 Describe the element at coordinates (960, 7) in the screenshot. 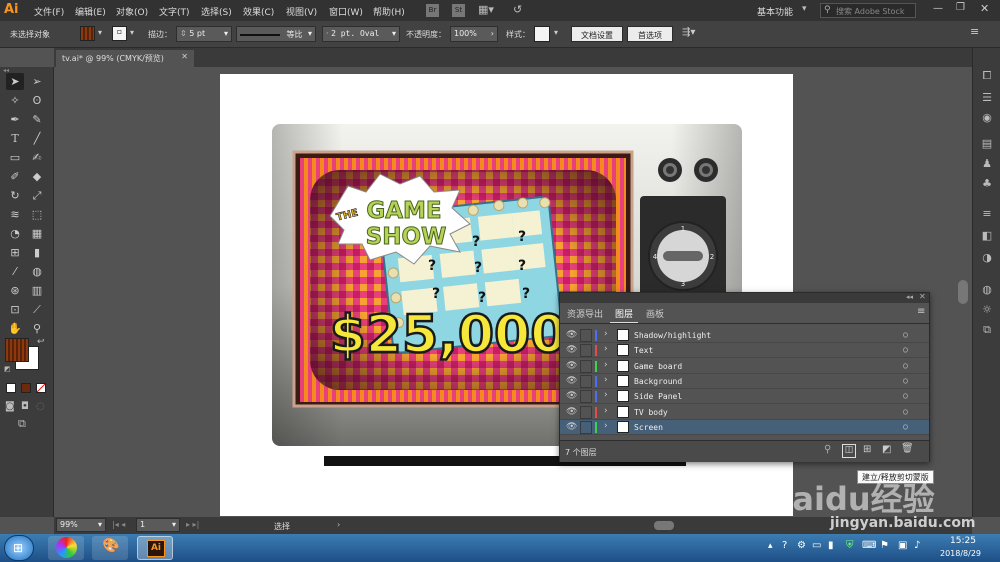

I see `restore-icon: ❐` at that location.